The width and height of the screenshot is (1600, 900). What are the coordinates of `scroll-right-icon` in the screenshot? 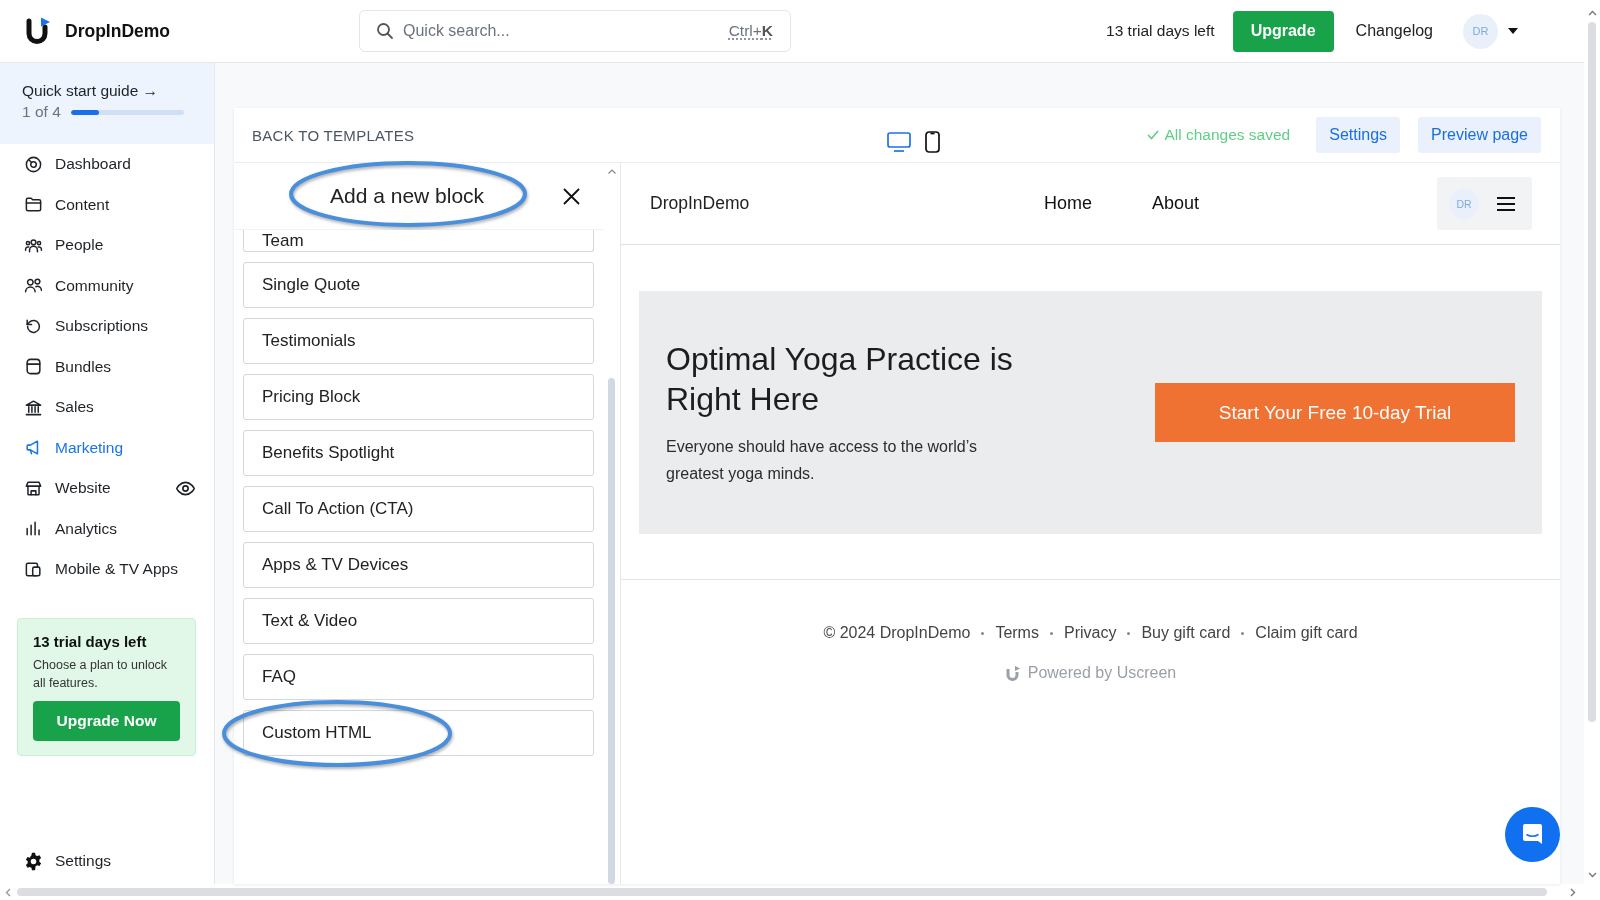 It's located at (1573, 892).